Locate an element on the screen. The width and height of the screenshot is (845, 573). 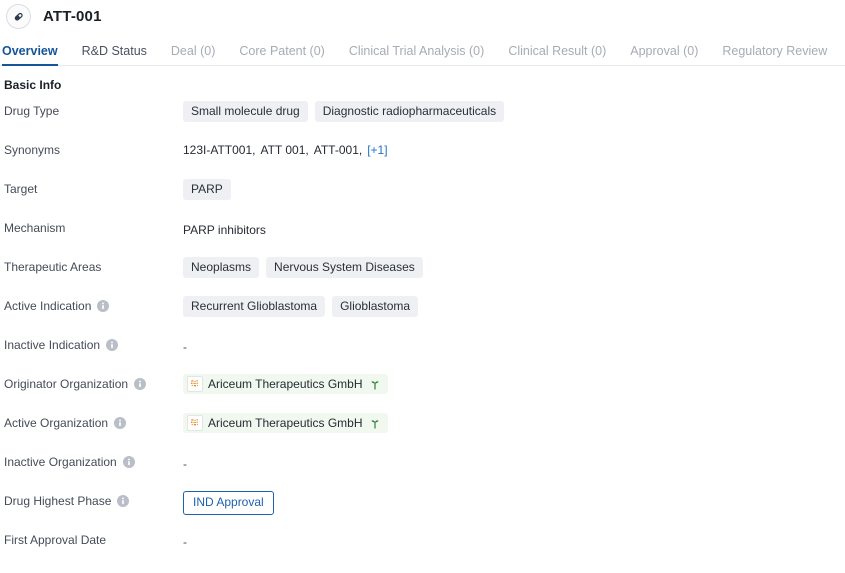
row-inactive-organization: Inactive Organization - is located at coordinates (422, 471).